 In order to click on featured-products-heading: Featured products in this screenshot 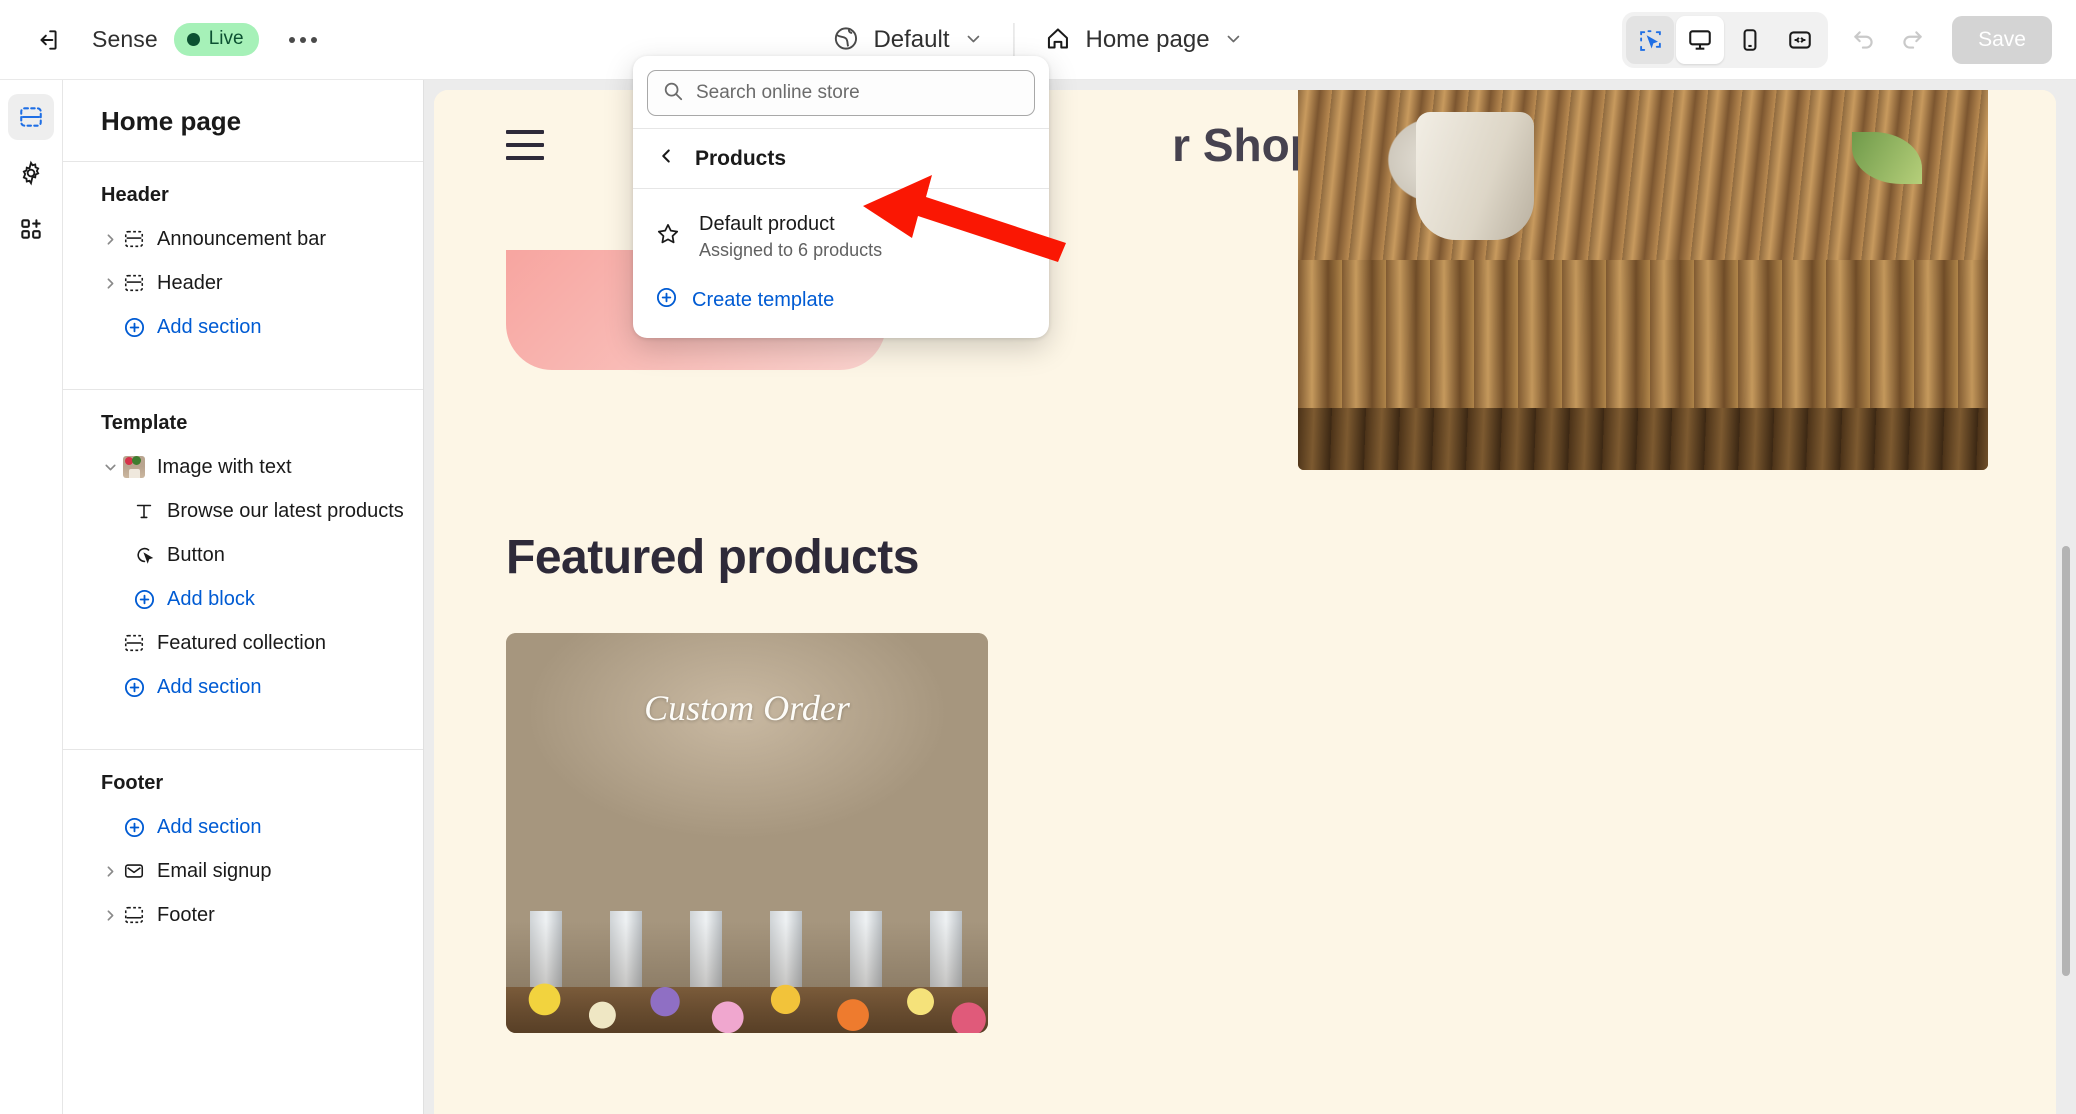, I will do `click(712, 557)`.